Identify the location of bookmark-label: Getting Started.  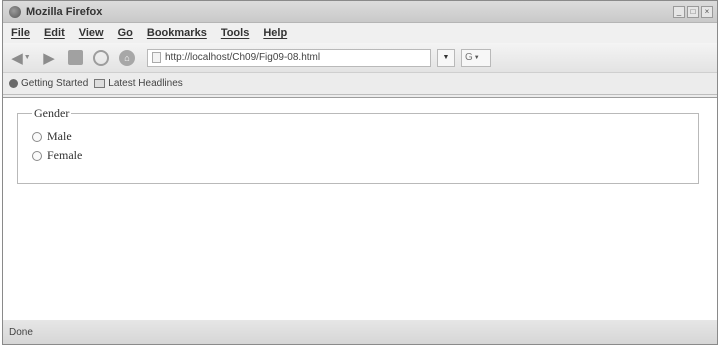
(55, 83).